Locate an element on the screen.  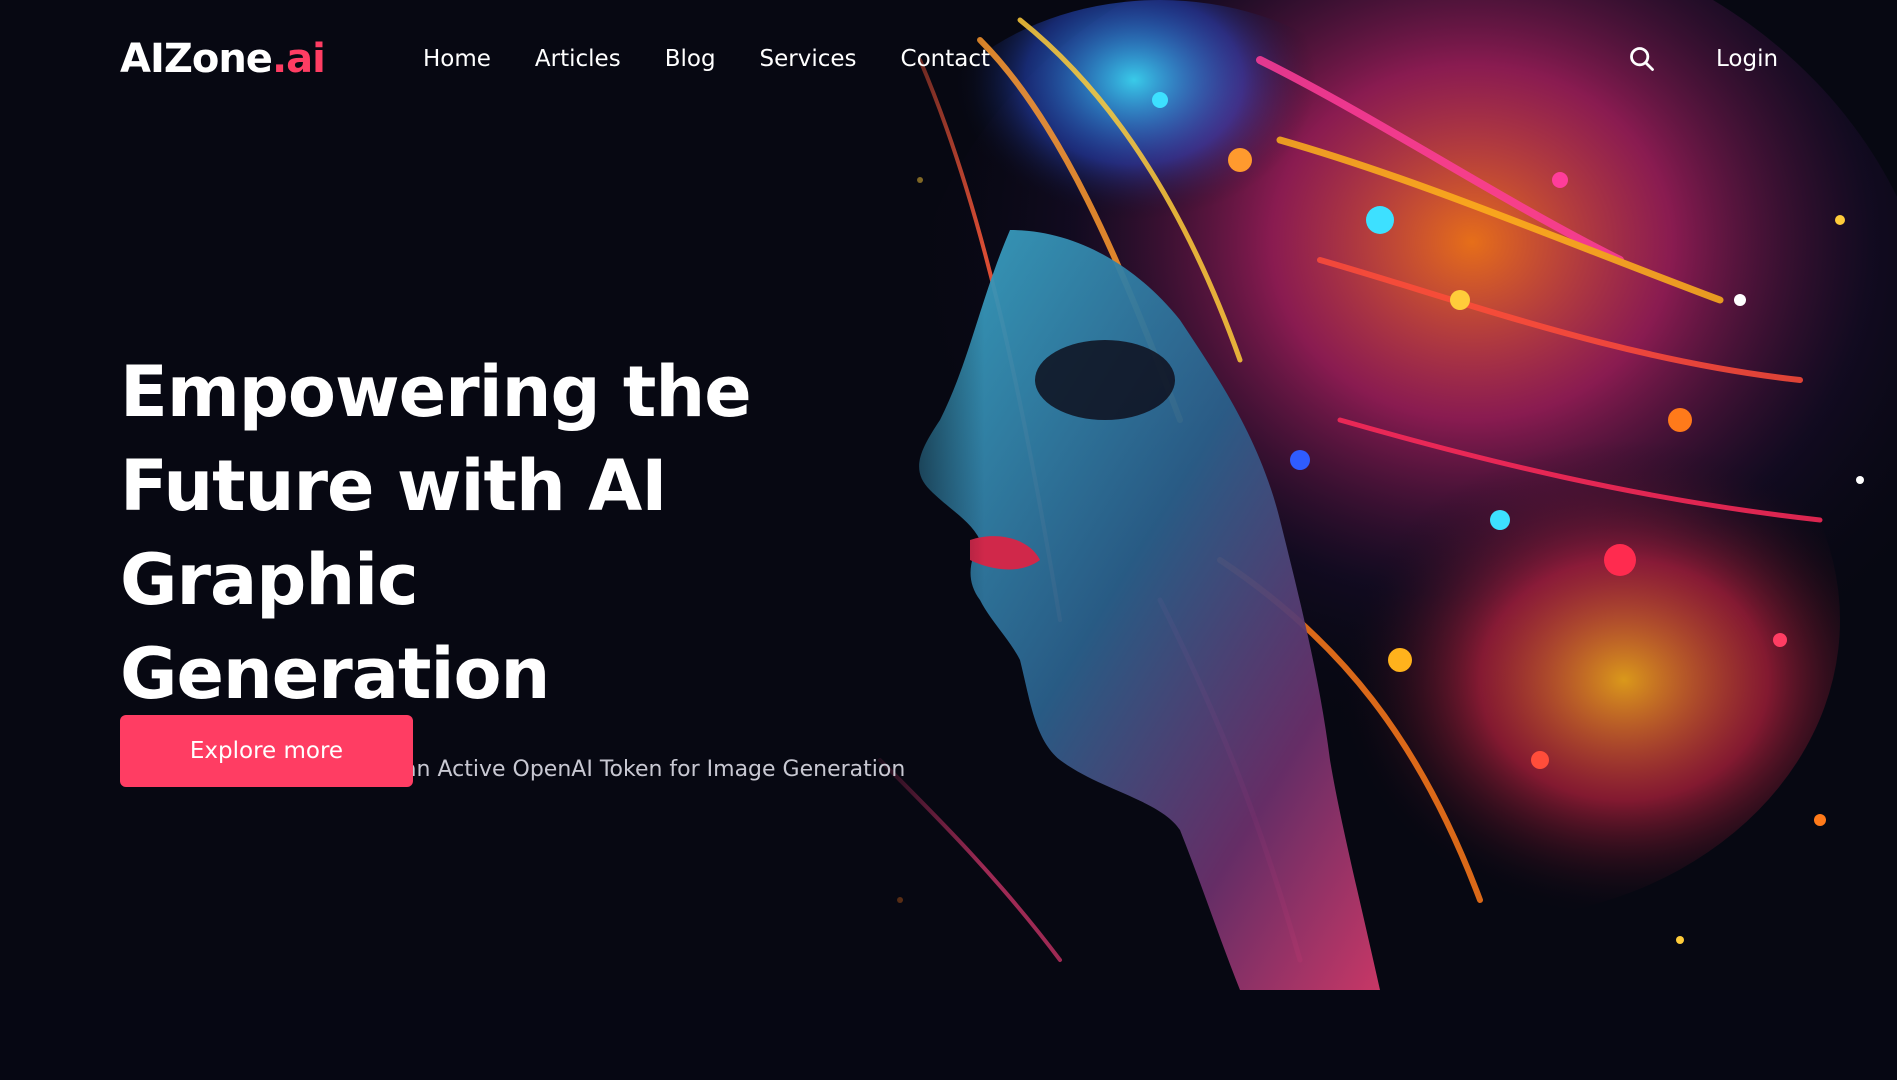
hero-headline-line-1: Empowering the is located at coordinates (436, 392).